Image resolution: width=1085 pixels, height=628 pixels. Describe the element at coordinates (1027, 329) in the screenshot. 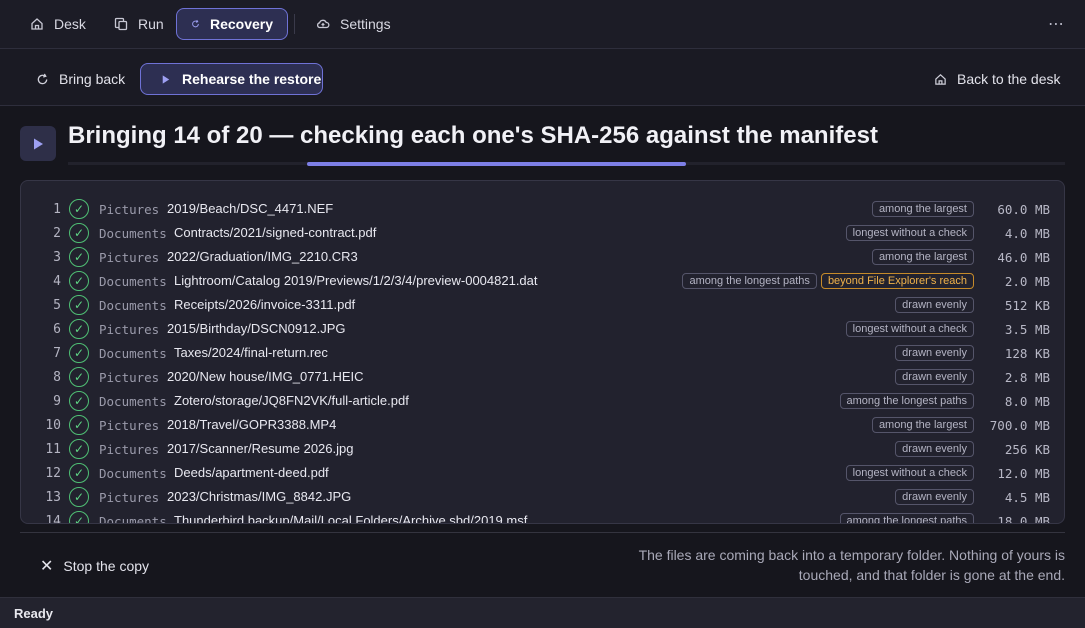

I see `file-size: 3.5 MB` at that location.